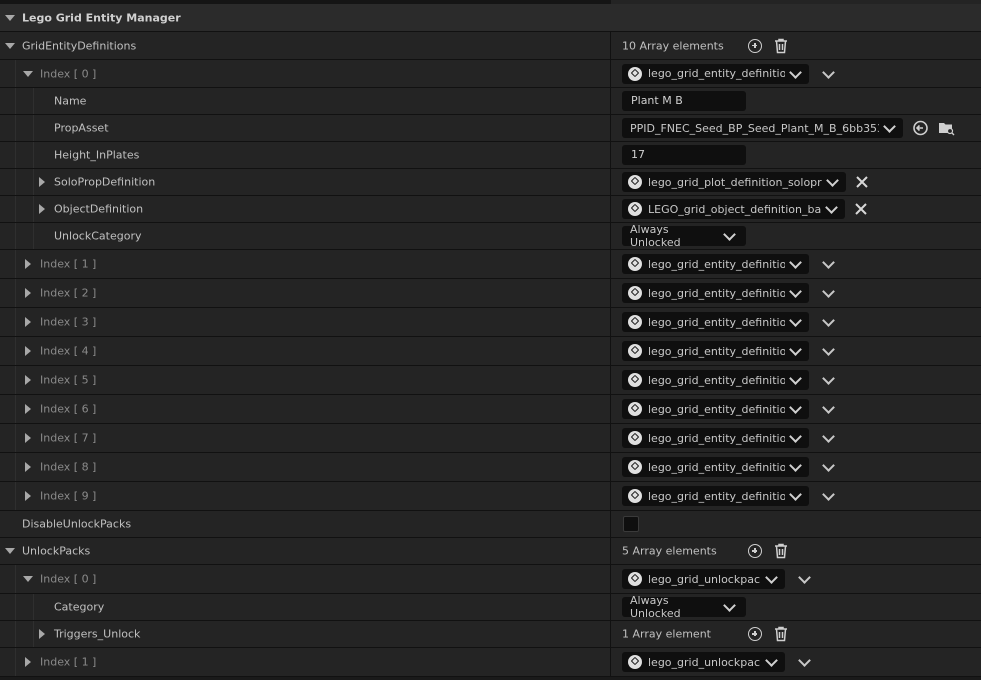 This screenshot has height=680, width=981. What do you see at coordinates (79, 45) in the screenshot?
I see `property-label: GridEntityDefinitions` at bounding box center [79, 45].